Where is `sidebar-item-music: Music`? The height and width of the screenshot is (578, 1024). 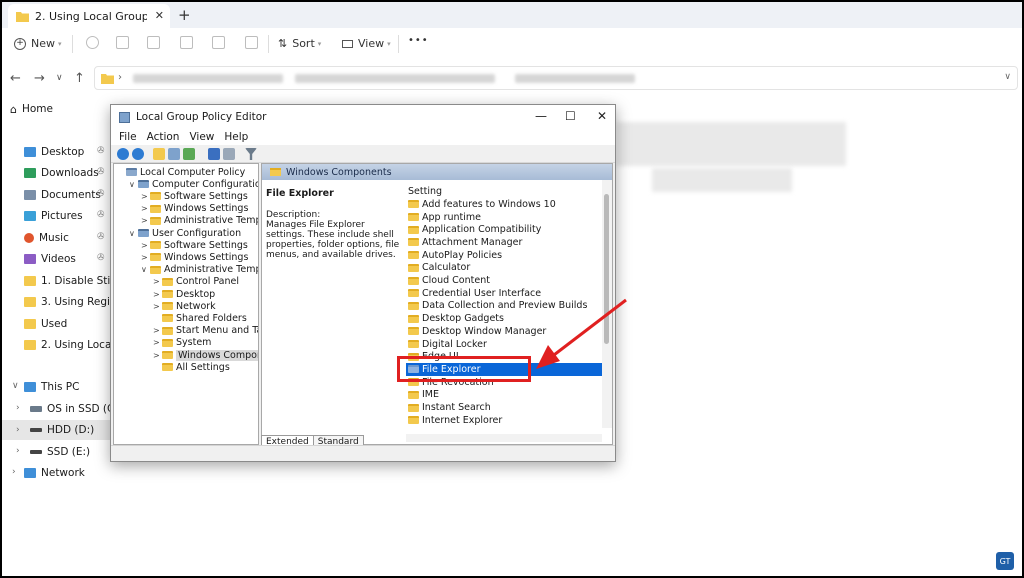 sidebar-item-music: Music is located at coordinates (46, 238).